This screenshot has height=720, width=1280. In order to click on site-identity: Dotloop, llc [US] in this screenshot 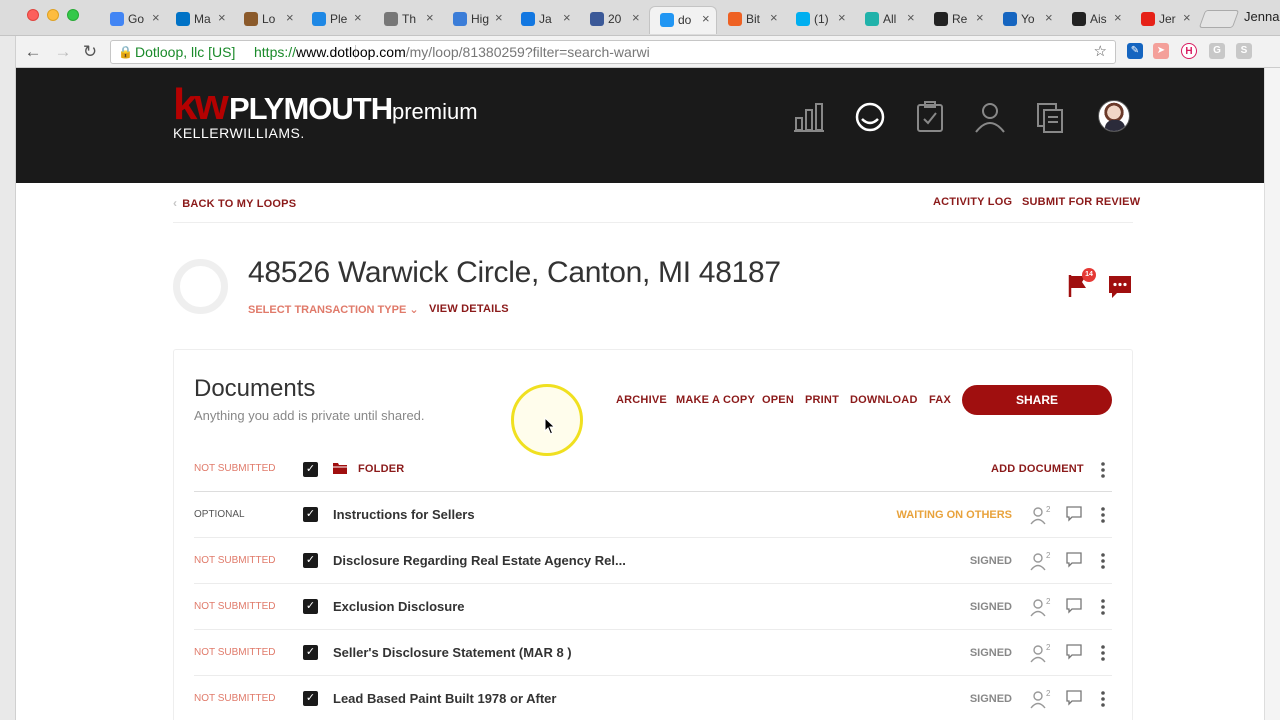, I will do `click(185, 52)`.